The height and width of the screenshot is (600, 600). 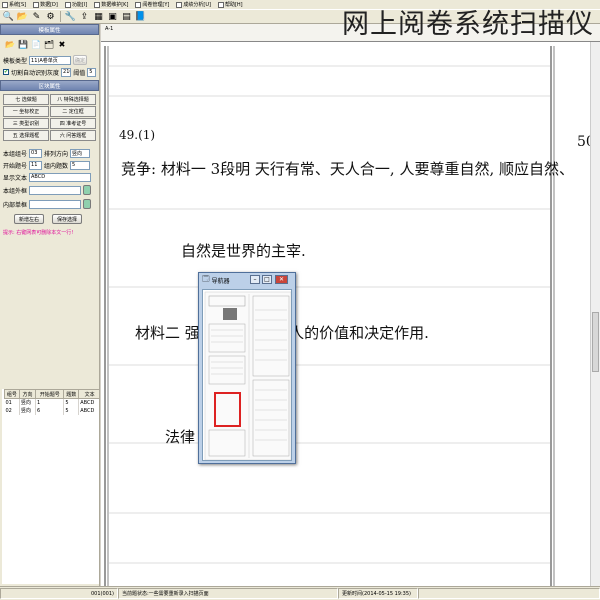 I want to click on display-text-select: ABCD, so click(x=60, y=177).